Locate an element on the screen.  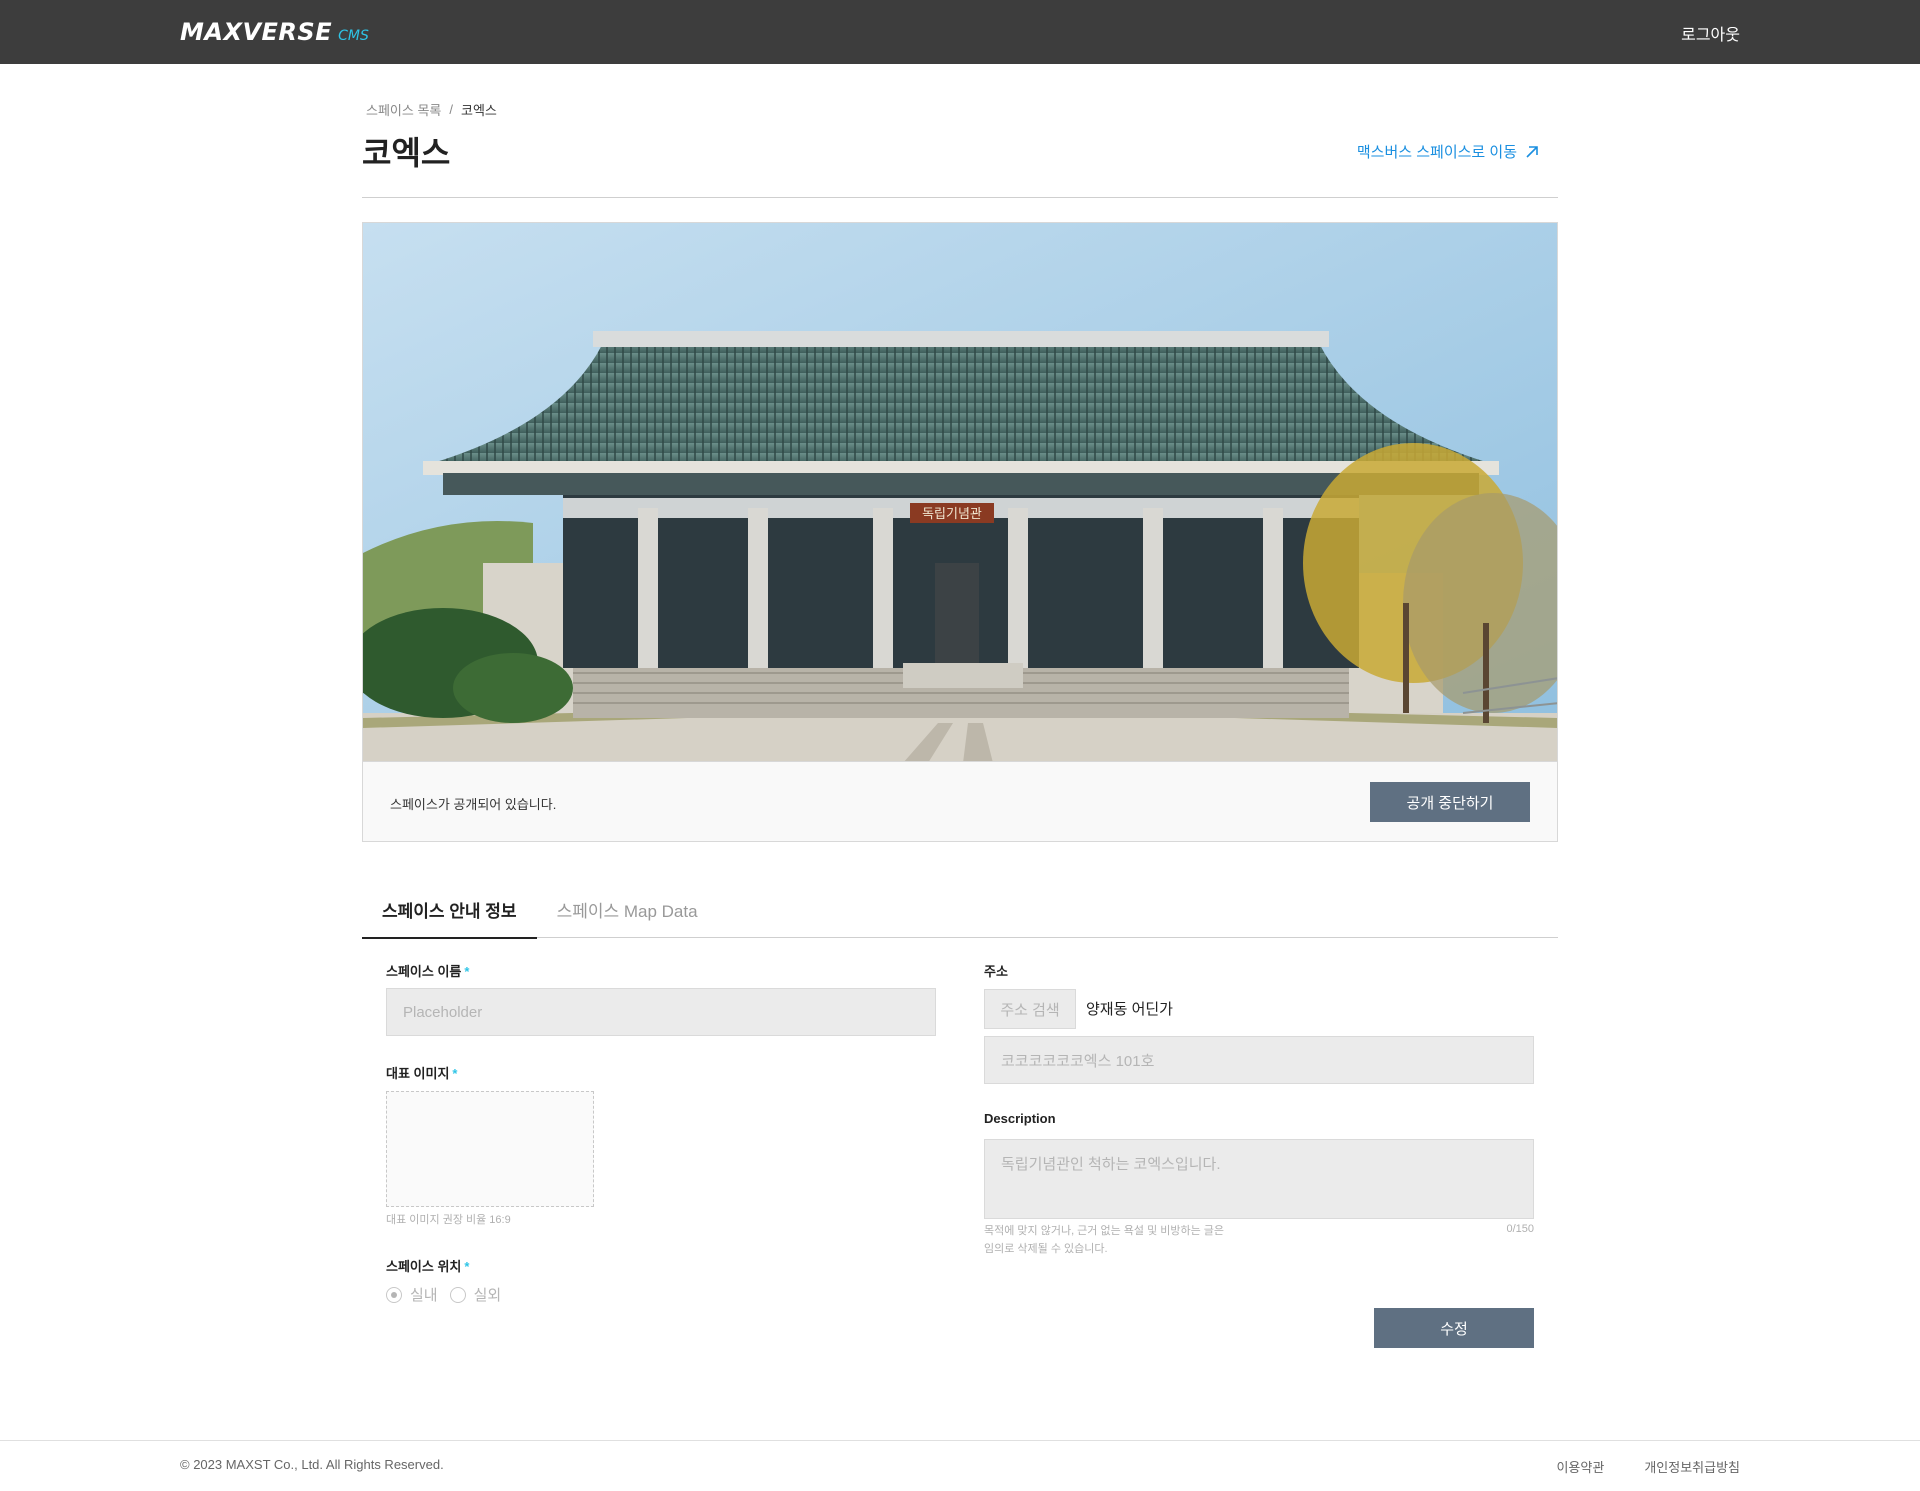
description-char-counter: 0/150 is located at coordinates (1520, 1229).